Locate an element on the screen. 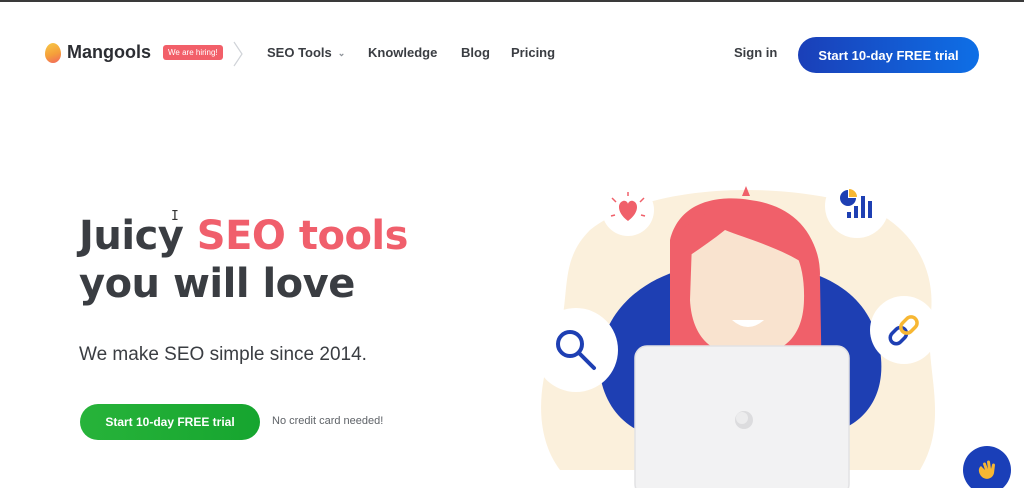 Image resolution: width=1024 pixels, height=488 pixels. brand-logo: Mangools is located at coordinates (98, 52).